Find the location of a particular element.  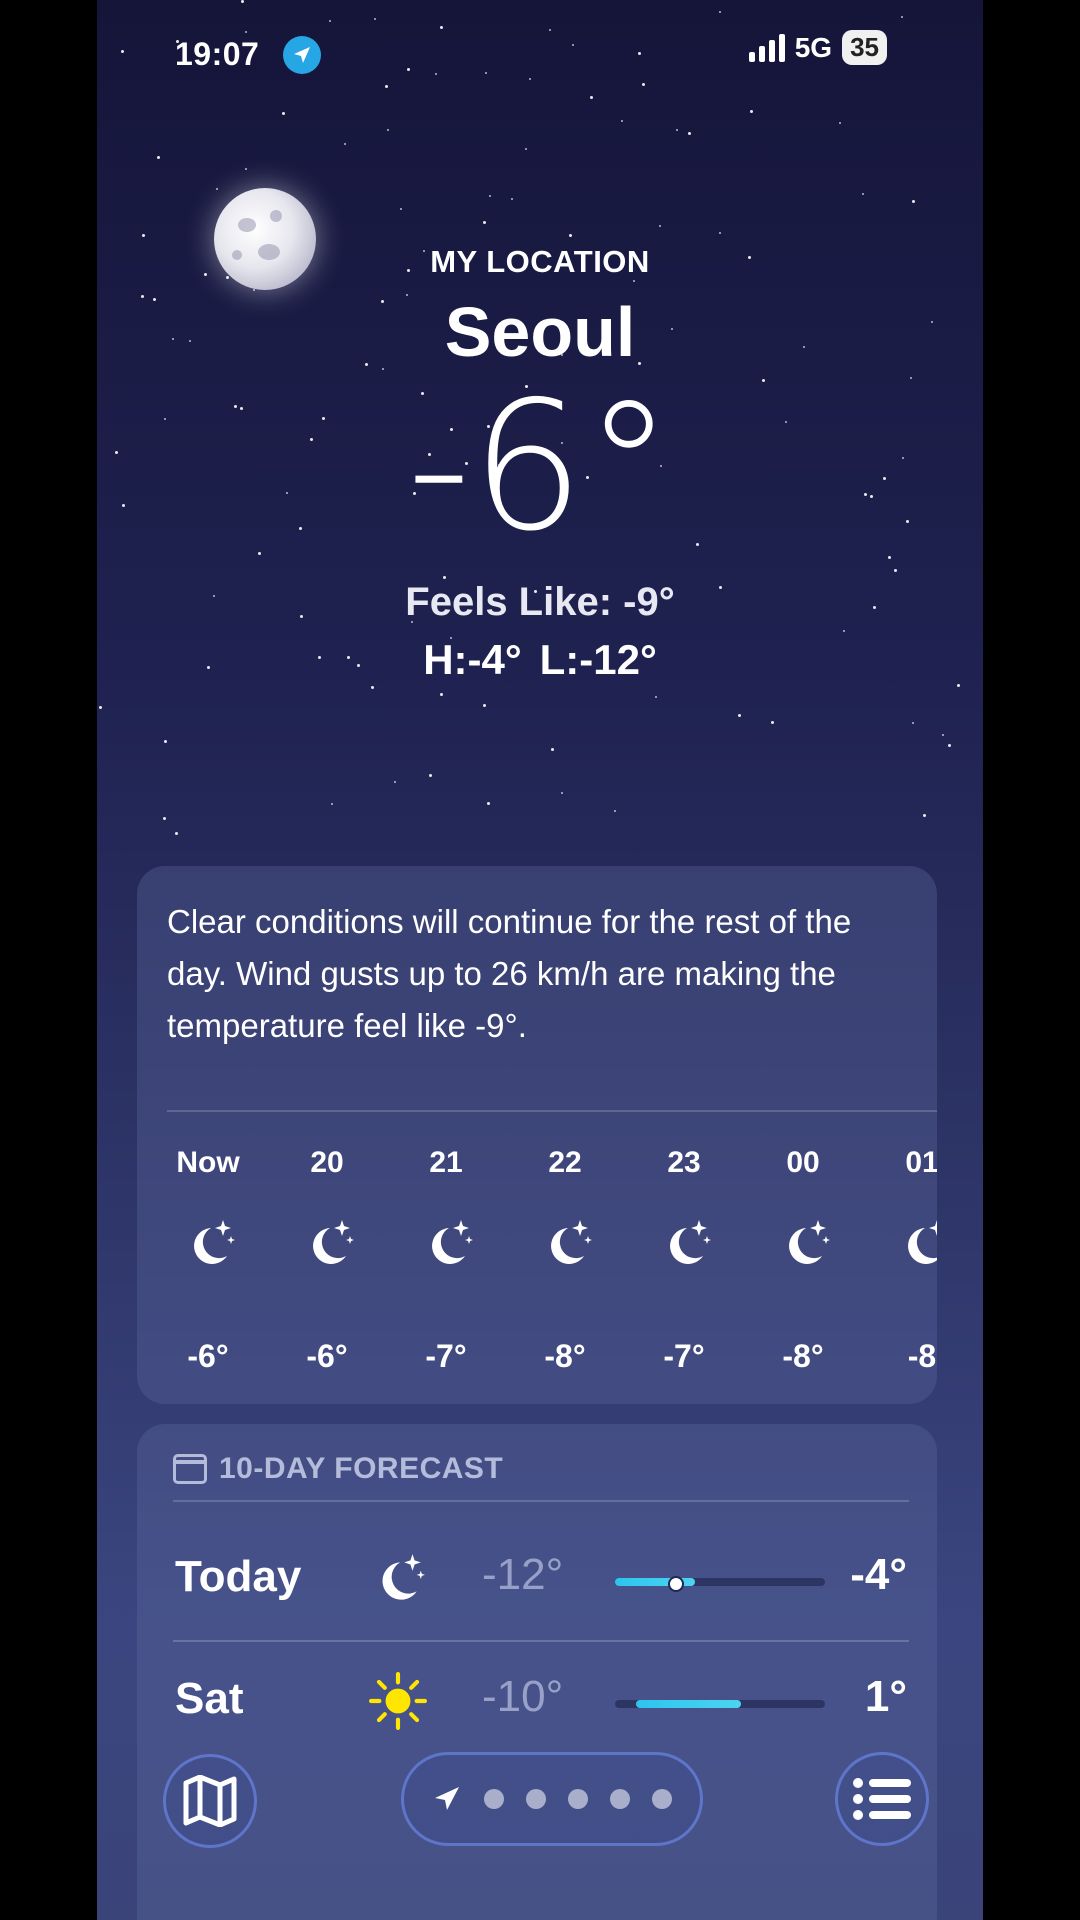

calendar-icon is located at coordinates (190, 1469).